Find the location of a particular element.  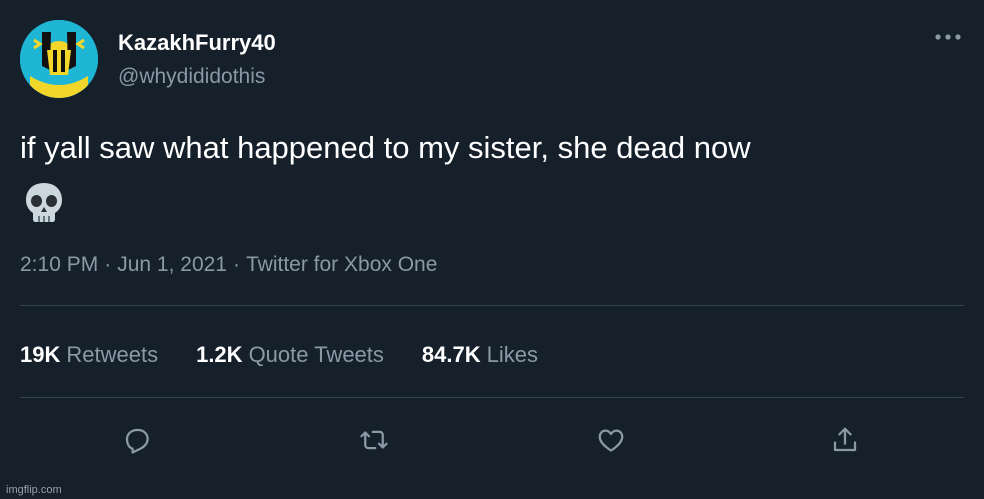

retweet-button is located at coordinates (374, 440).